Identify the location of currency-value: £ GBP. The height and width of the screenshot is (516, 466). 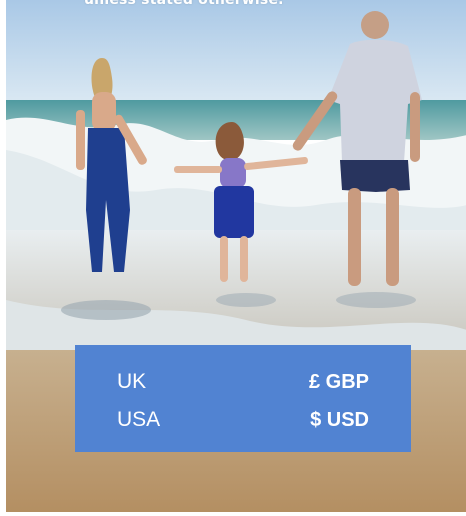
(338, 381).